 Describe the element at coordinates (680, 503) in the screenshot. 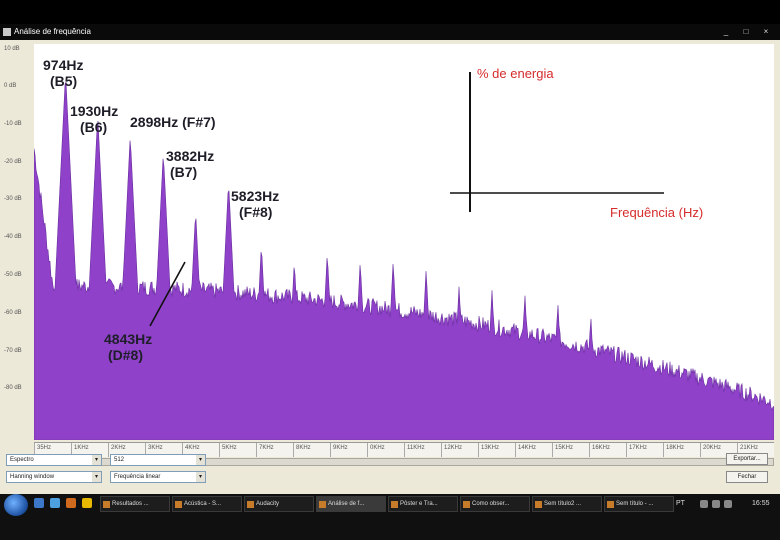

I see `language-indicator: PT` at that location.